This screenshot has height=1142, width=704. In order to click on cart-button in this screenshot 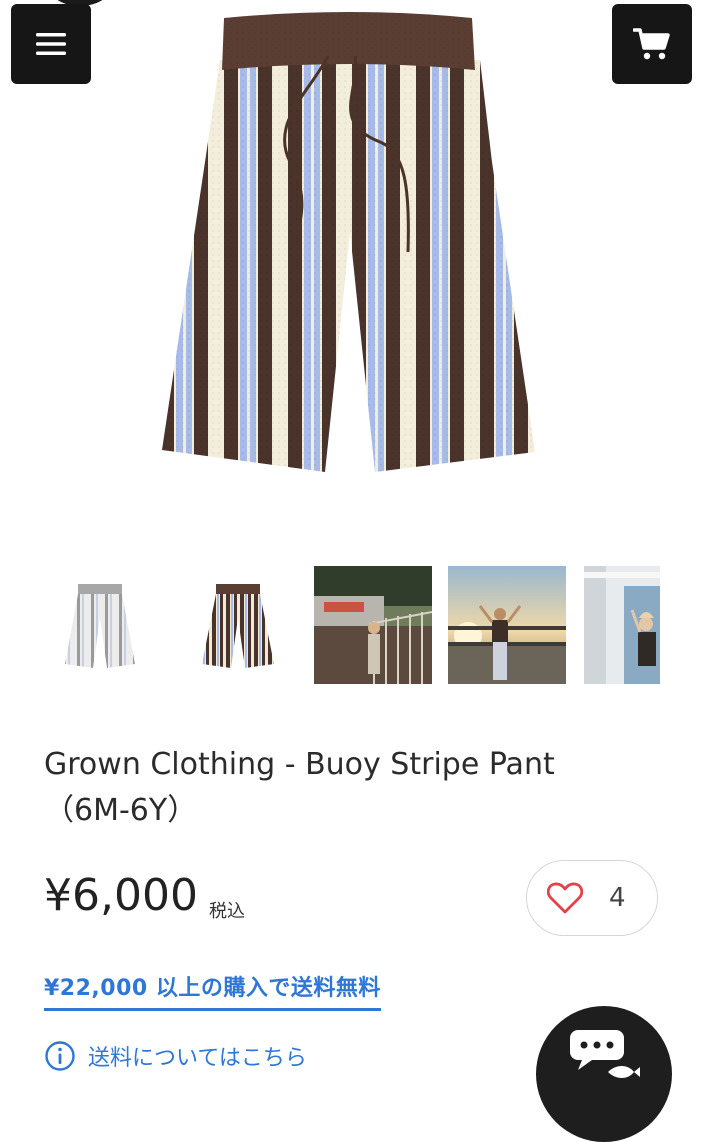, I will do `click(652, 44)`.